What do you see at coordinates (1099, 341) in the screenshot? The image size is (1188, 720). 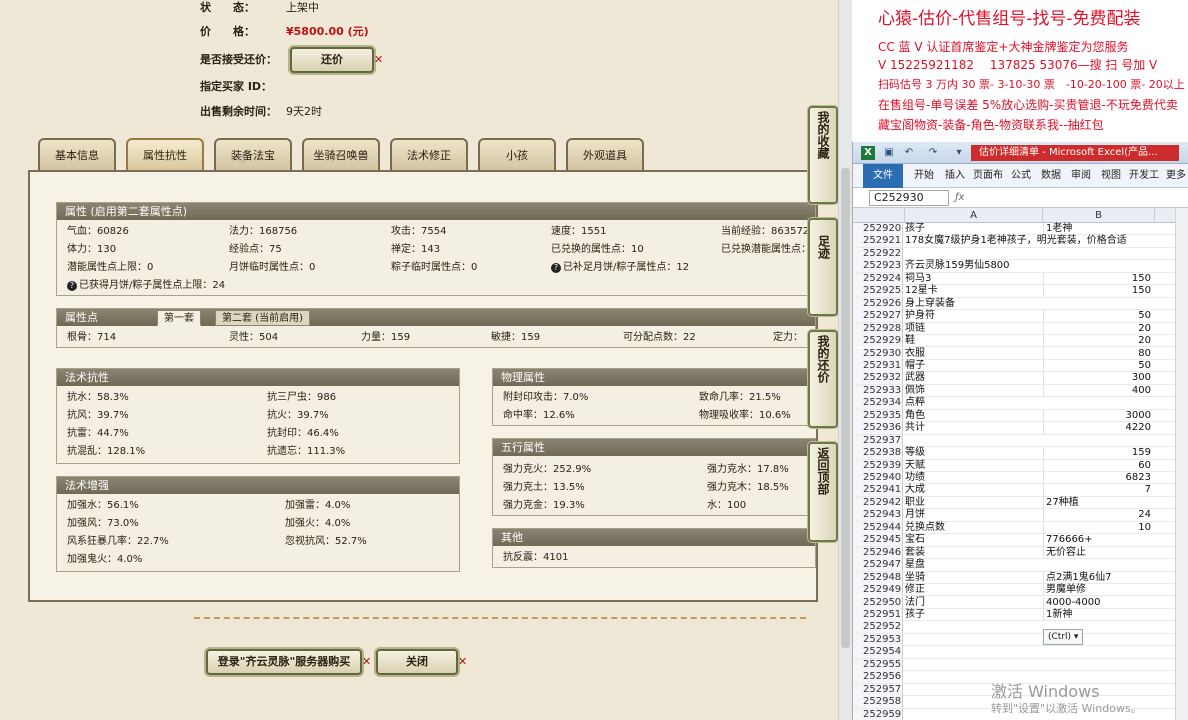 I see `cell-b: 20` at bounding box center [1099, 341].